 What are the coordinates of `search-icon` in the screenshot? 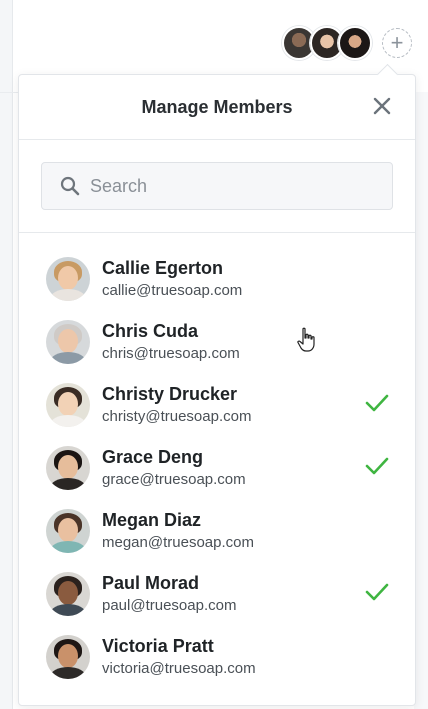 It's located at (70, 186).